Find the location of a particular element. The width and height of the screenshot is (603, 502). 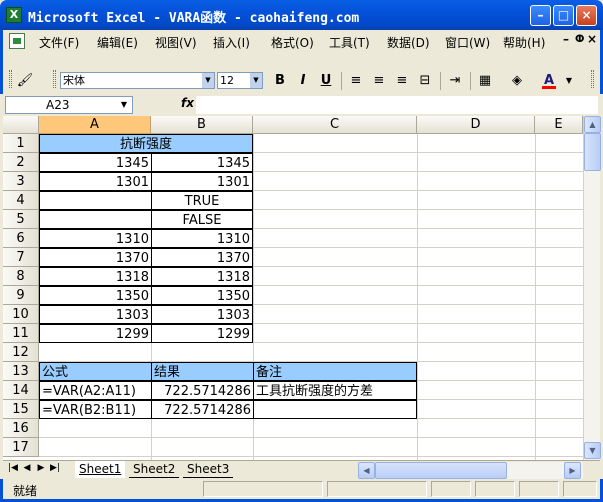

cell-b8: 1318 is located at coordinates (202, 276).